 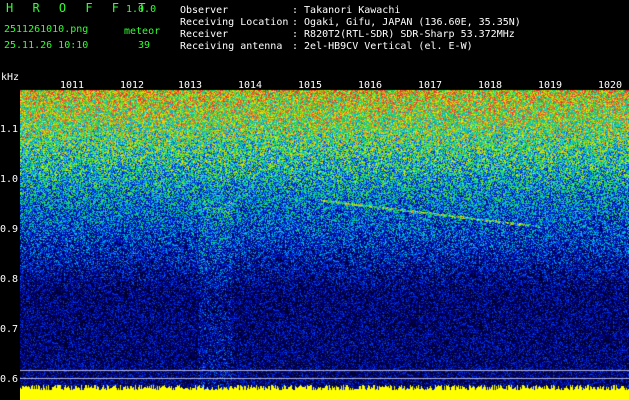 What do you see at coordinates (46, 45) in the screenshot?
I see `datetime-label: 25.11.26 10:10` at bounding box center [46, 45].